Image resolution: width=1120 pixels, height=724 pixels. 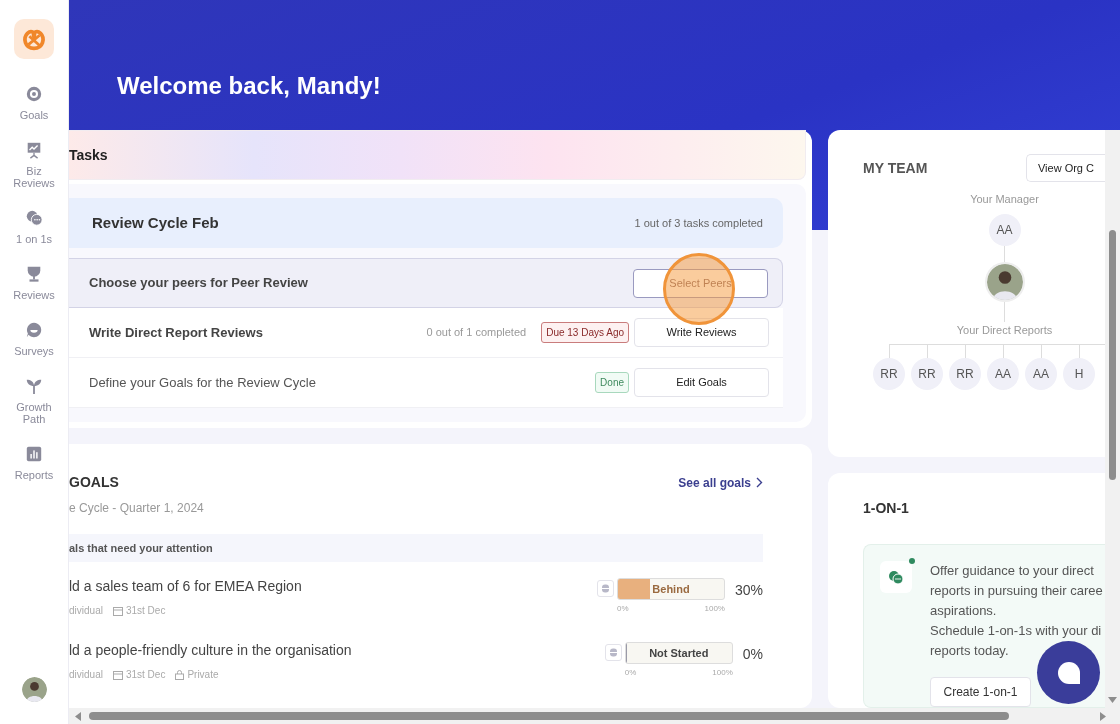 I want to click on status-badge: Due 13 Days Ago, so click(x=585, y=332).